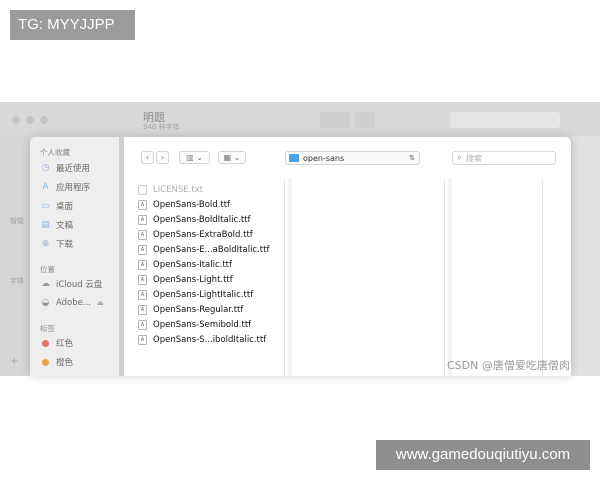 This screenshot has width=600, height=480. I want to click on tags-header: 标签, so click(47, 328).